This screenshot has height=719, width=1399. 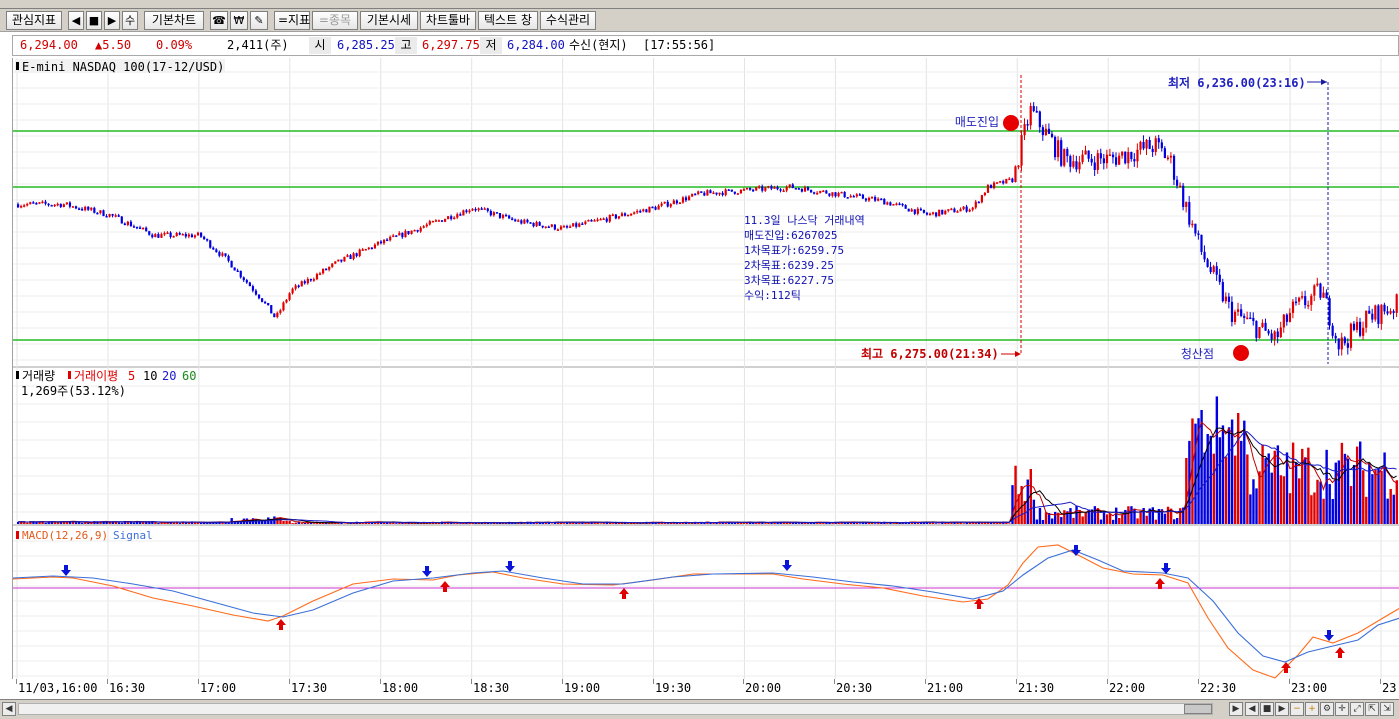 I want to click on crosshair-icon: ✛, so click(x=1342, y=709).